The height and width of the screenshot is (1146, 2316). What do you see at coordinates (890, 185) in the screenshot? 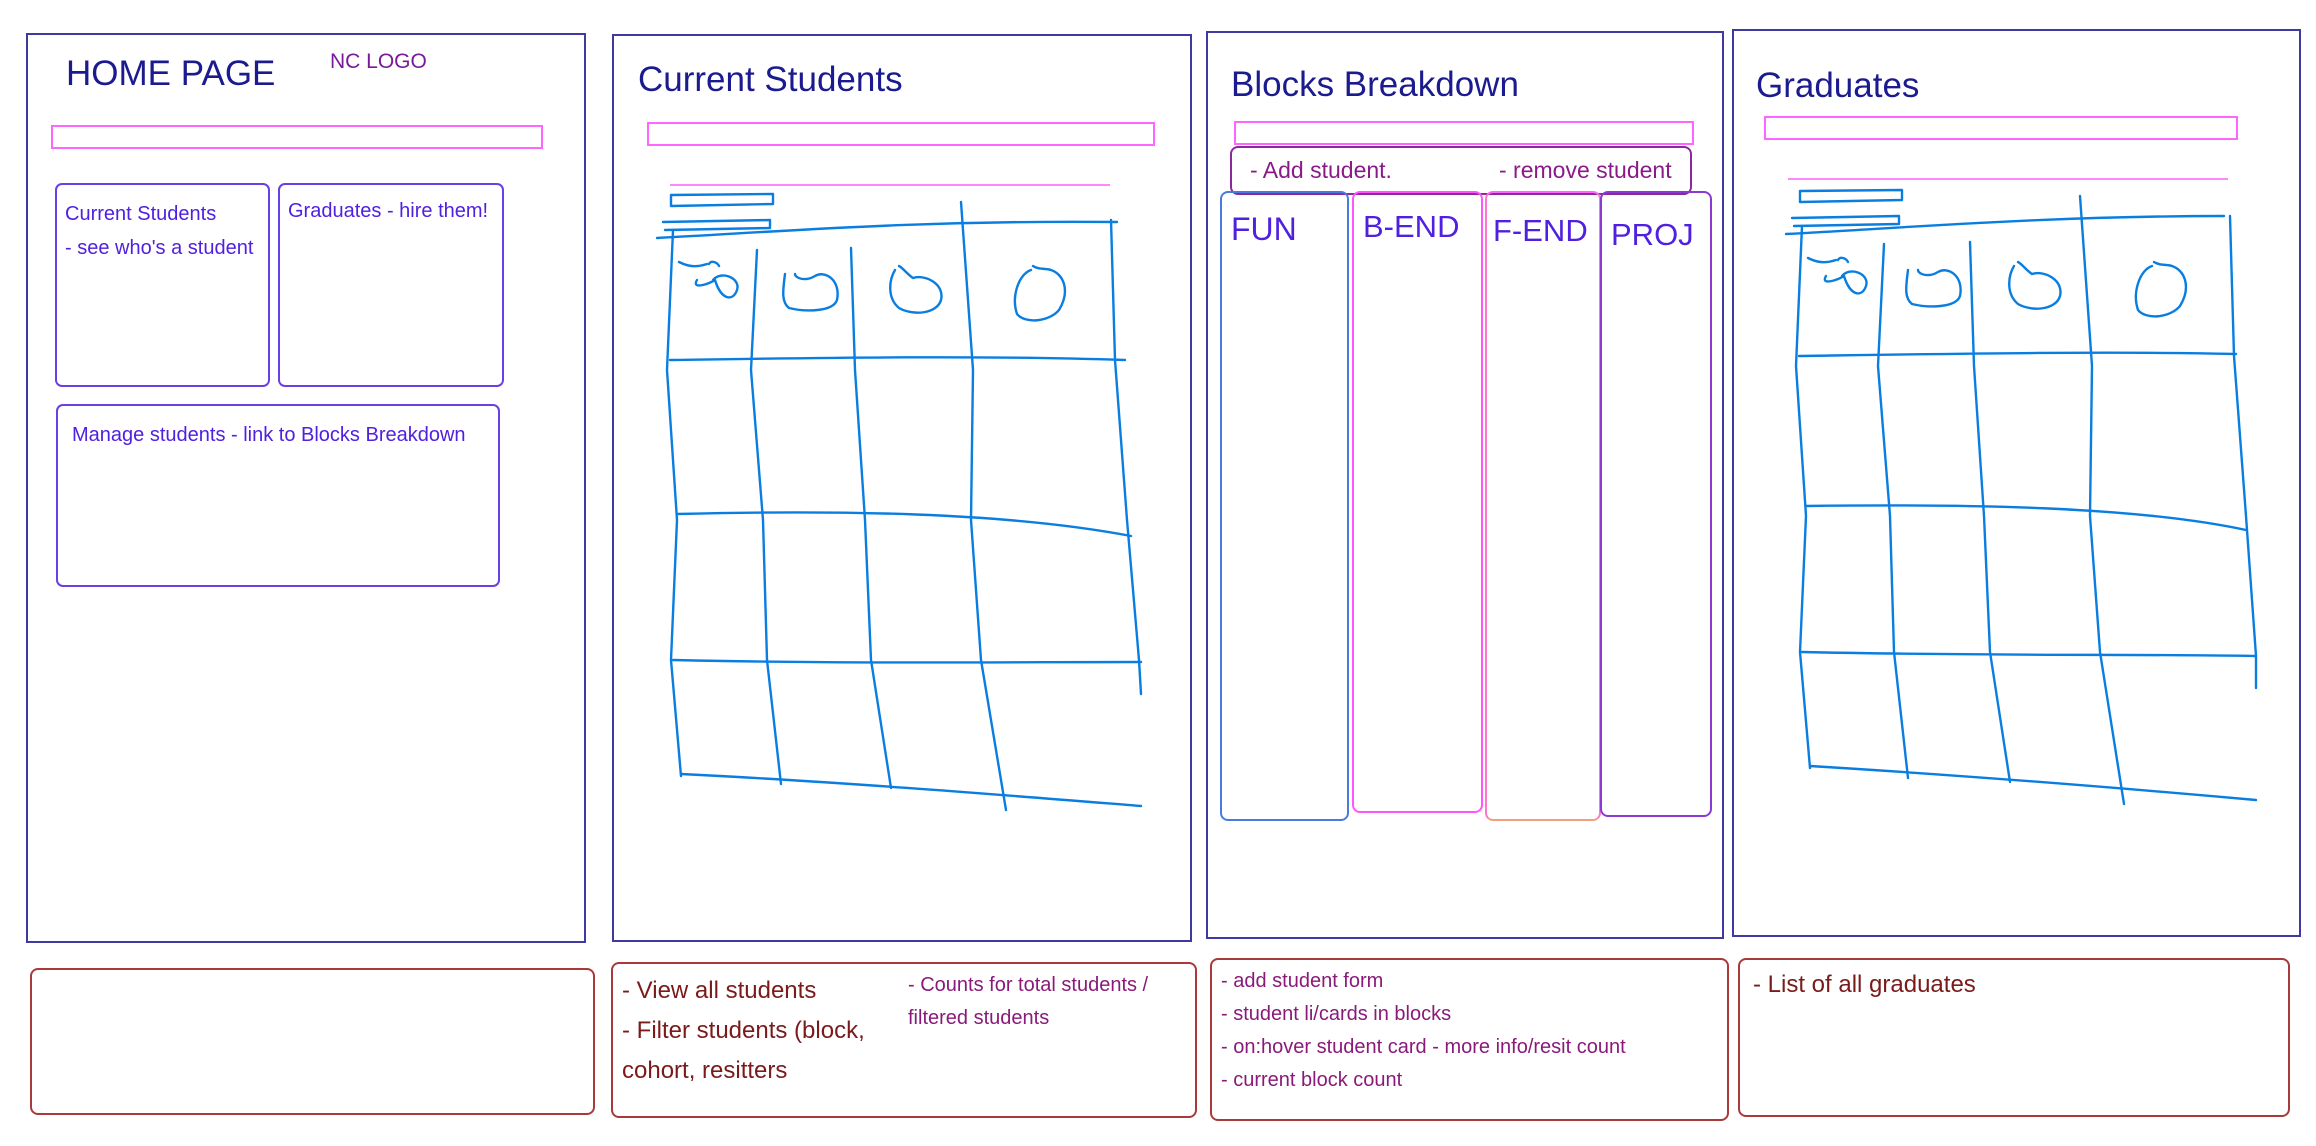
I see `current-students-divider` at bounding box center [890, 185].